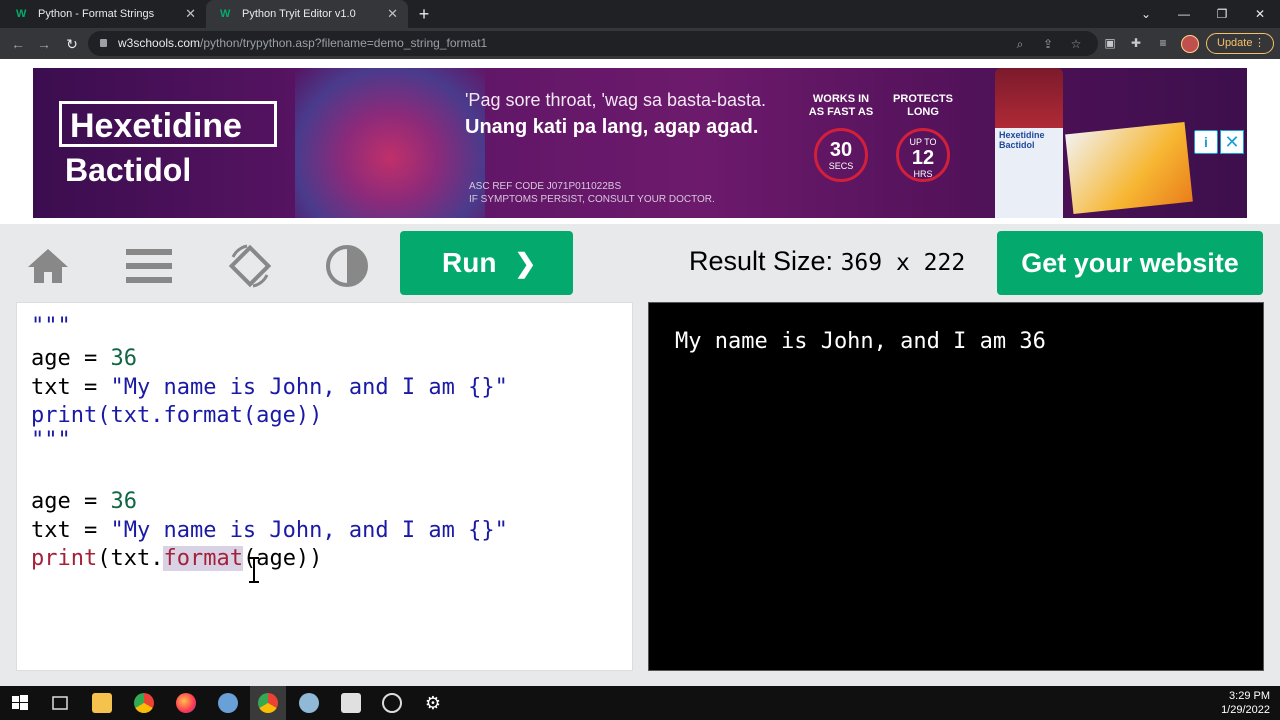 This screenshot has width=1280, height=720. Describe the element at coordinates (1029, 143) in the screenshot. I see `ad-product-bottle: Hexetidine Bactidol` at that location.